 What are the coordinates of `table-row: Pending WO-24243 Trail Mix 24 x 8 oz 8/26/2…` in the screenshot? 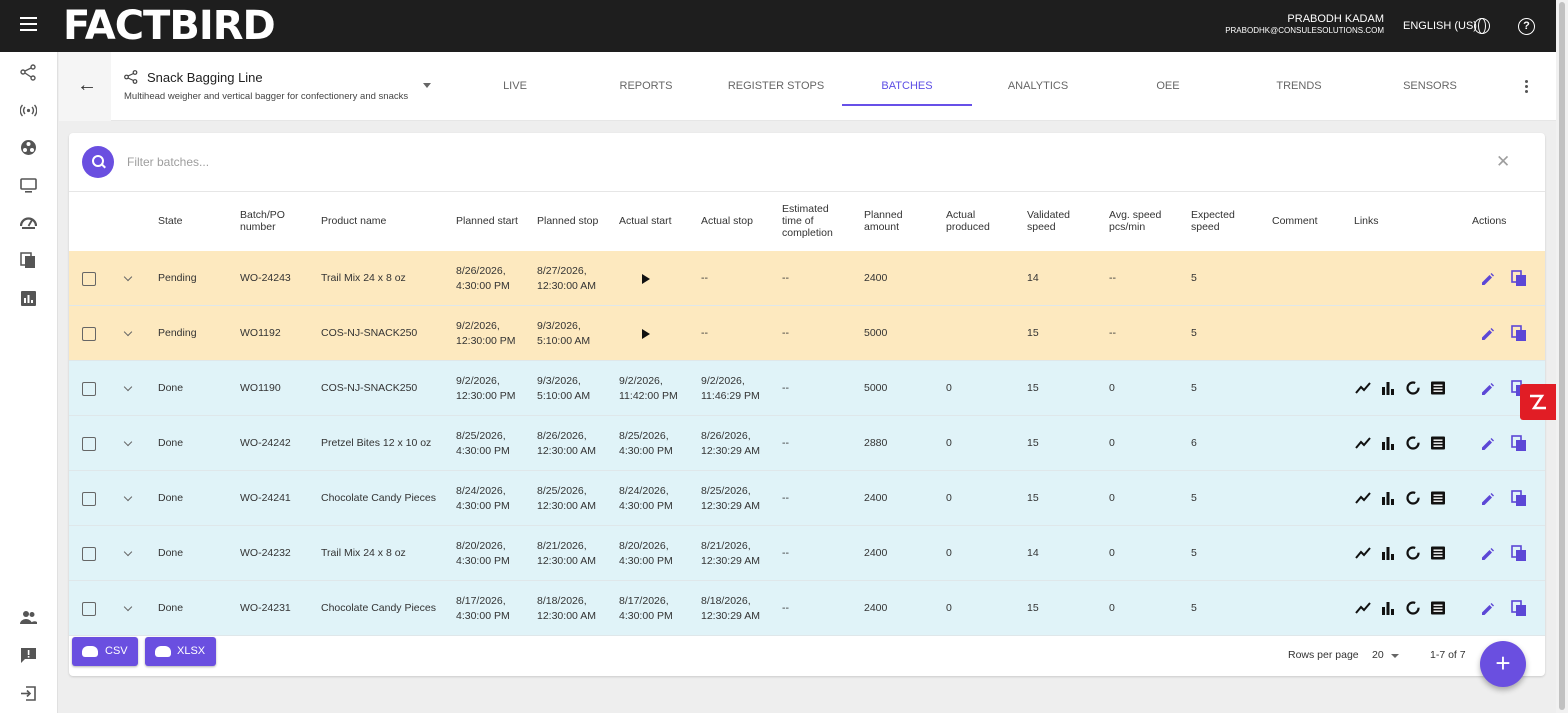 It's located at (807, 278).